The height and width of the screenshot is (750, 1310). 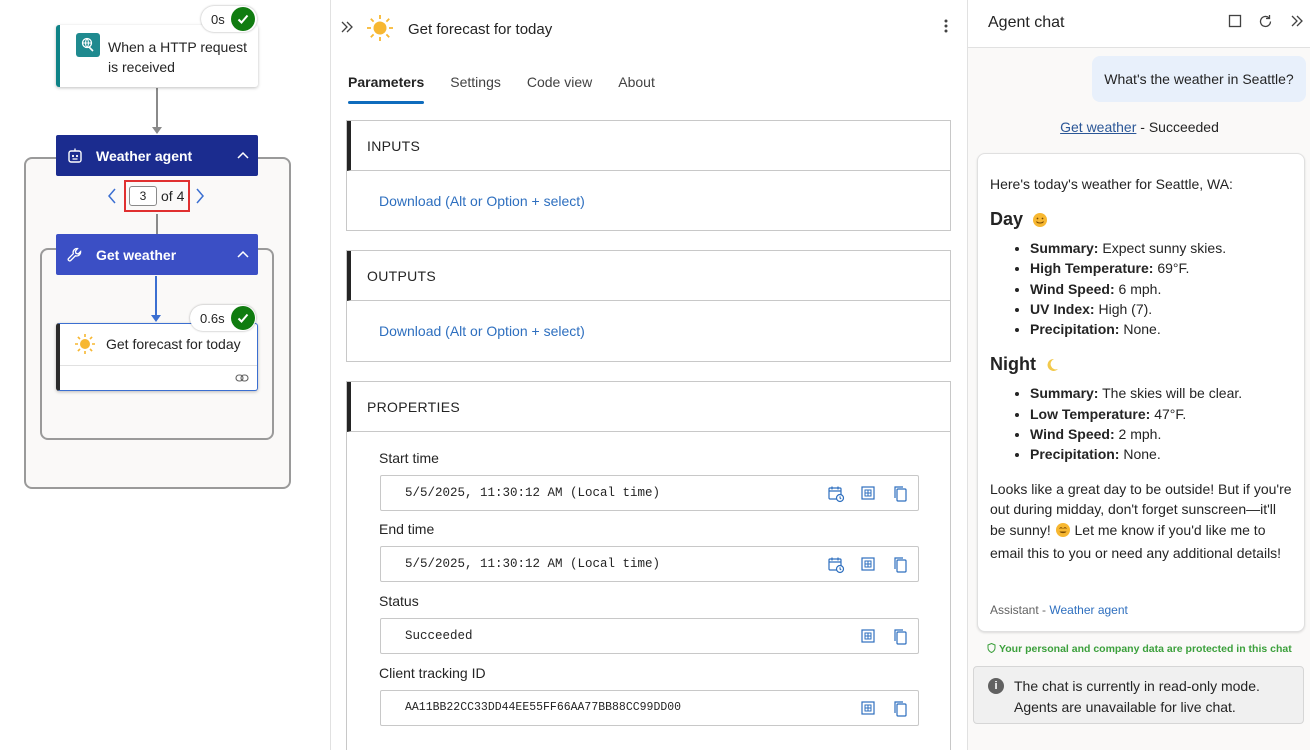 I want to click on get-forecast-card: Get forecast for today, so click(x=157, y=357).